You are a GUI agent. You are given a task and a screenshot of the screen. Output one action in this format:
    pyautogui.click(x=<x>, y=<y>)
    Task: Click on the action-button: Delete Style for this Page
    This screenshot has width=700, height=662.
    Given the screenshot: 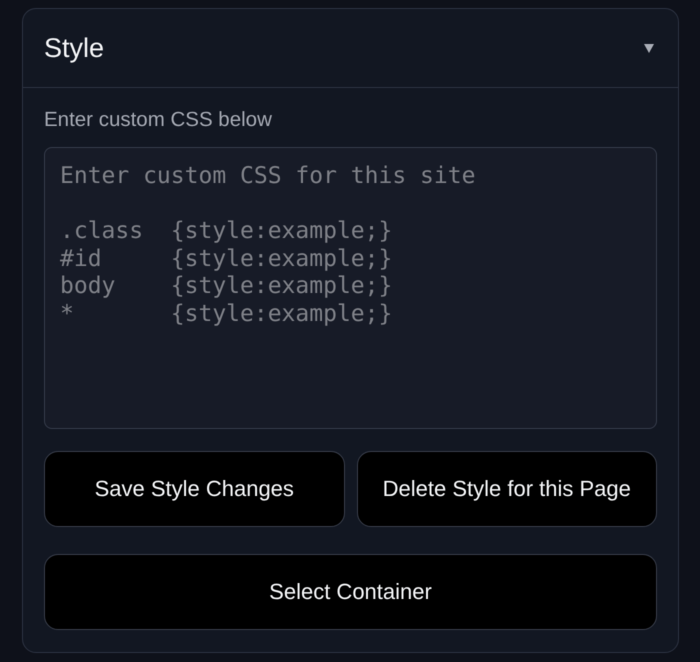 What is the action you would take?
    pyautogui.click(x=506, y=489)
    